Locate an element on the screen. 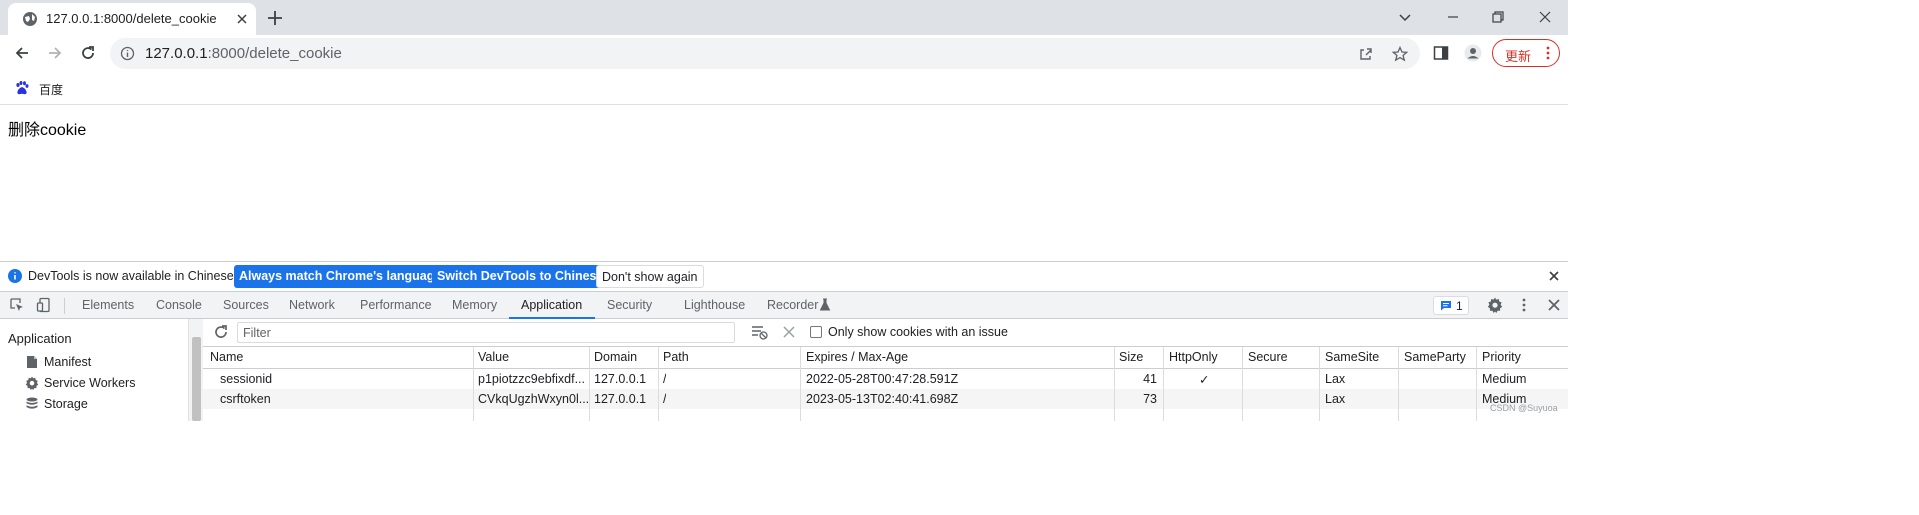 Image resolution: width=1919 pixels, height=515 pixels. switch-to-chinese-button: Switch DevTools to Chinese is located at coordinates (520, 276).